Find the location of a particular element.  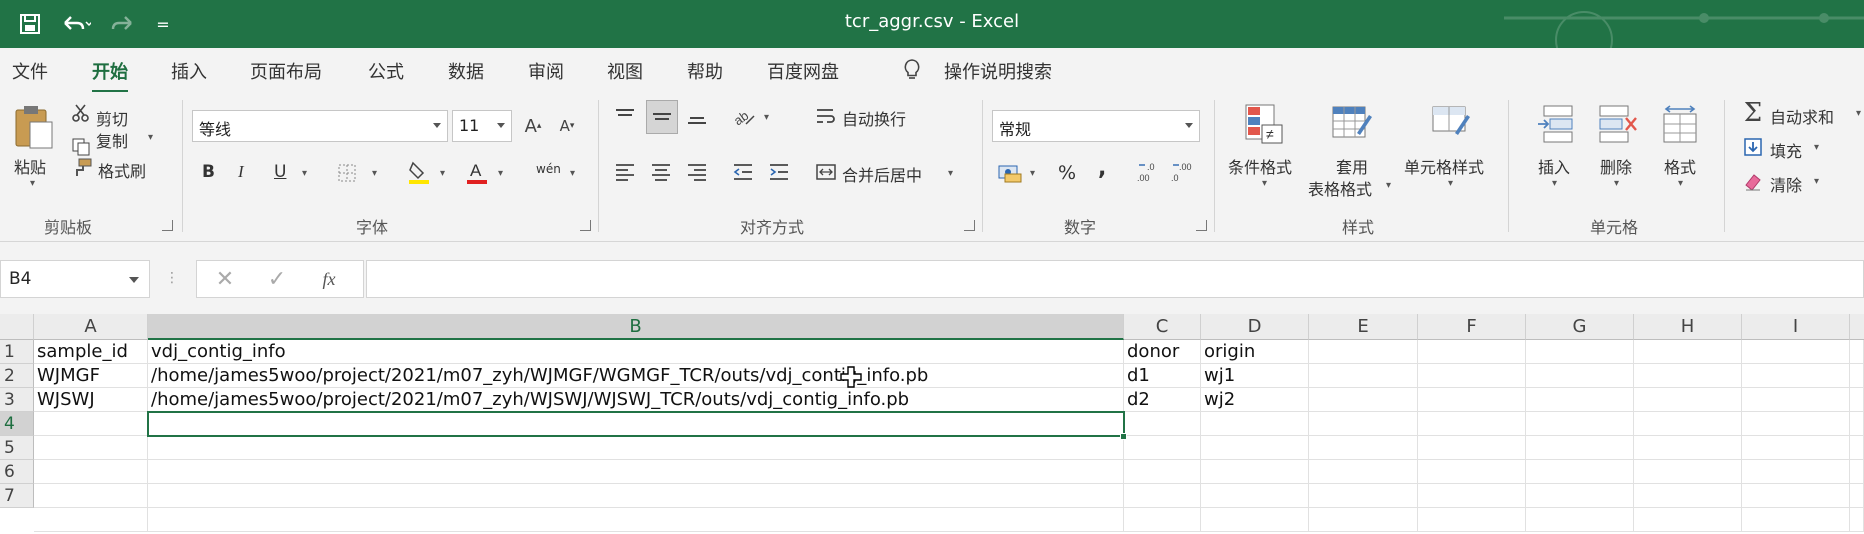

decrease-indent-icon is located at coordinates (743, 172).